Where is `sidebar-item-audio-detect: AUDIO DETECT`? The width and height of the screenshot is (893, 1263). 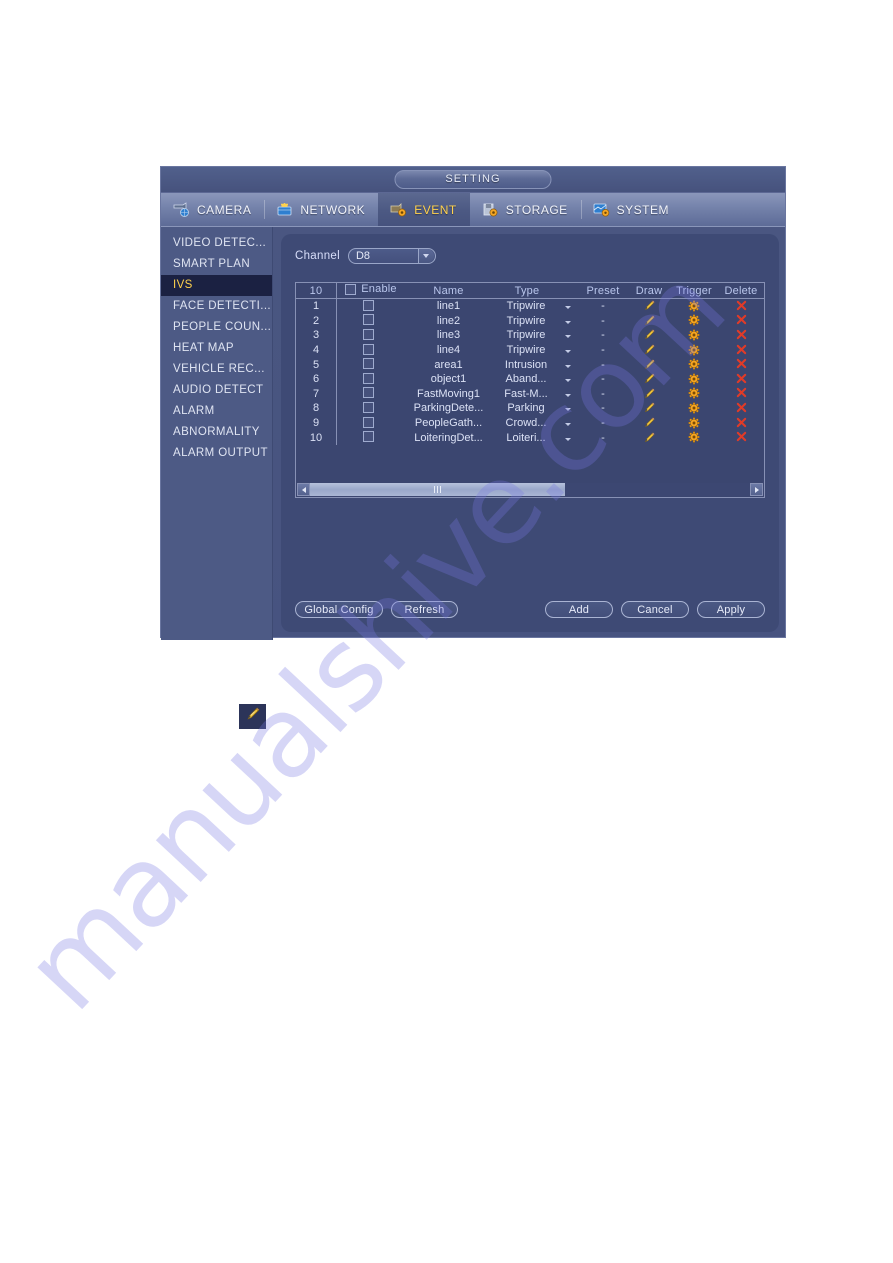 sidebar-item-audio-detect: AUDIO DETECT is located at coordinates (216, 390).